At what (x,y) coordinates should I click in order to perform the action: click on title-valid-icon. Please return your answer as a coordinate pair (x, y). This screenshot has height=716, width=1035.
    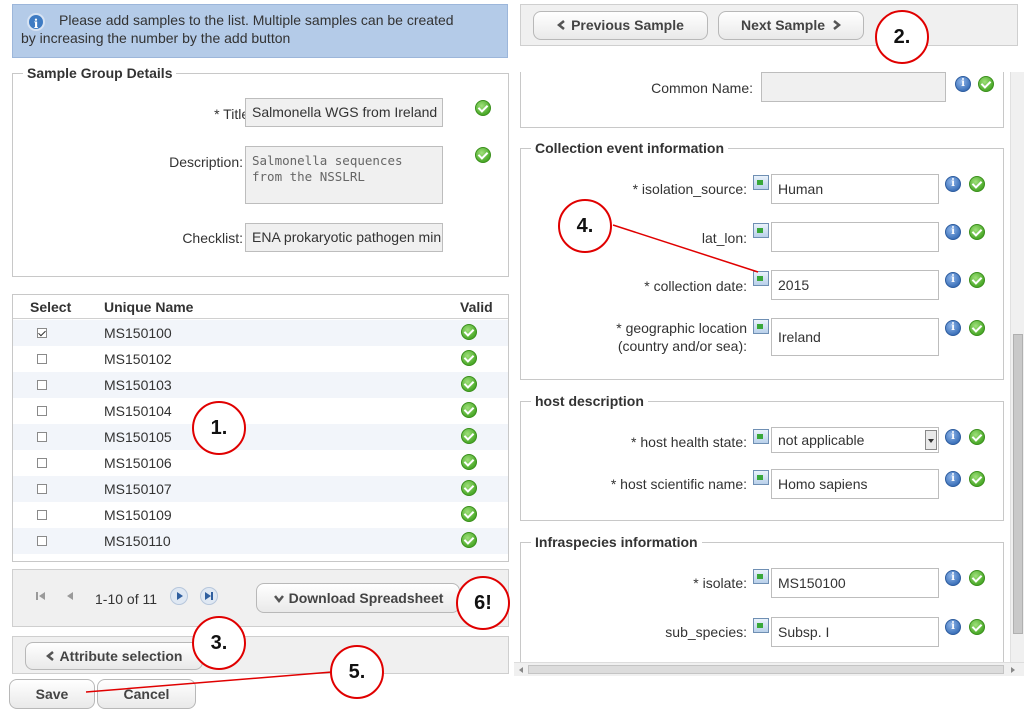
    Looking at the image, I should click on (483, 108).